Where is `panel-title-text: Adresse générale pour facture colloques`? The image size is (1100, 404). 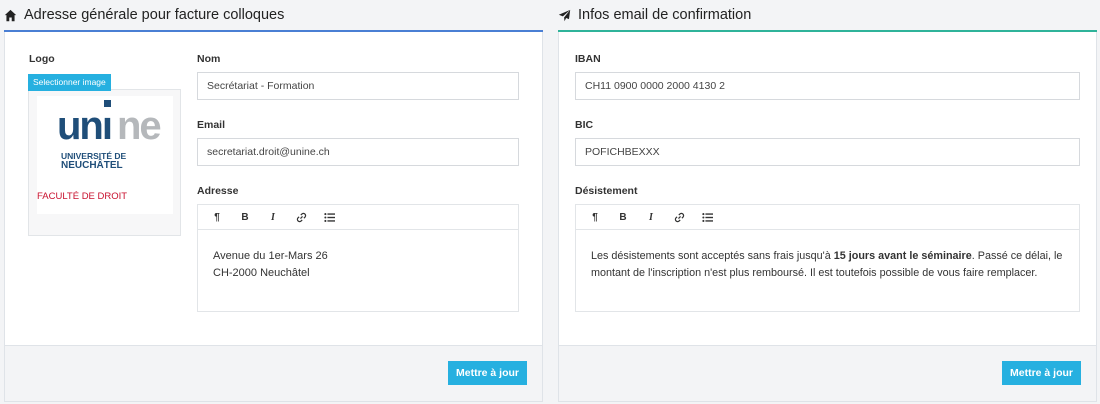 panel-title-text: Adresse générale pour facture colloques is located at coordinates (154, 15).